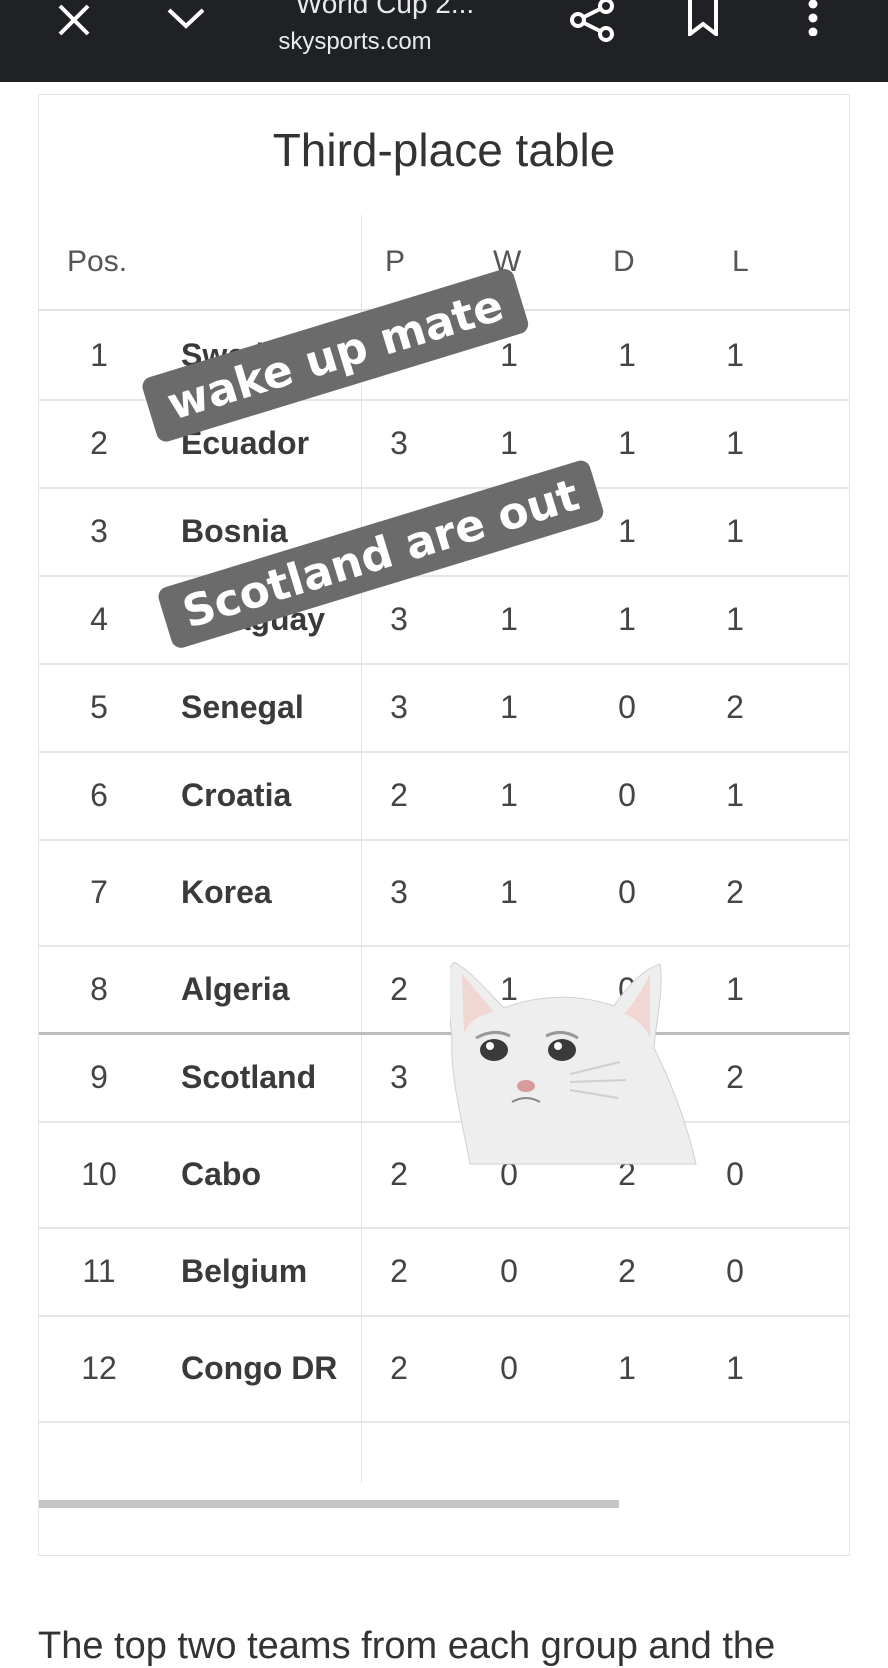 The image size is (888, 1668). Describe the element at coordinates (444, 709) in the screenshot. I see `table-row: 5 Senegal 3 1 0 2` at that location.